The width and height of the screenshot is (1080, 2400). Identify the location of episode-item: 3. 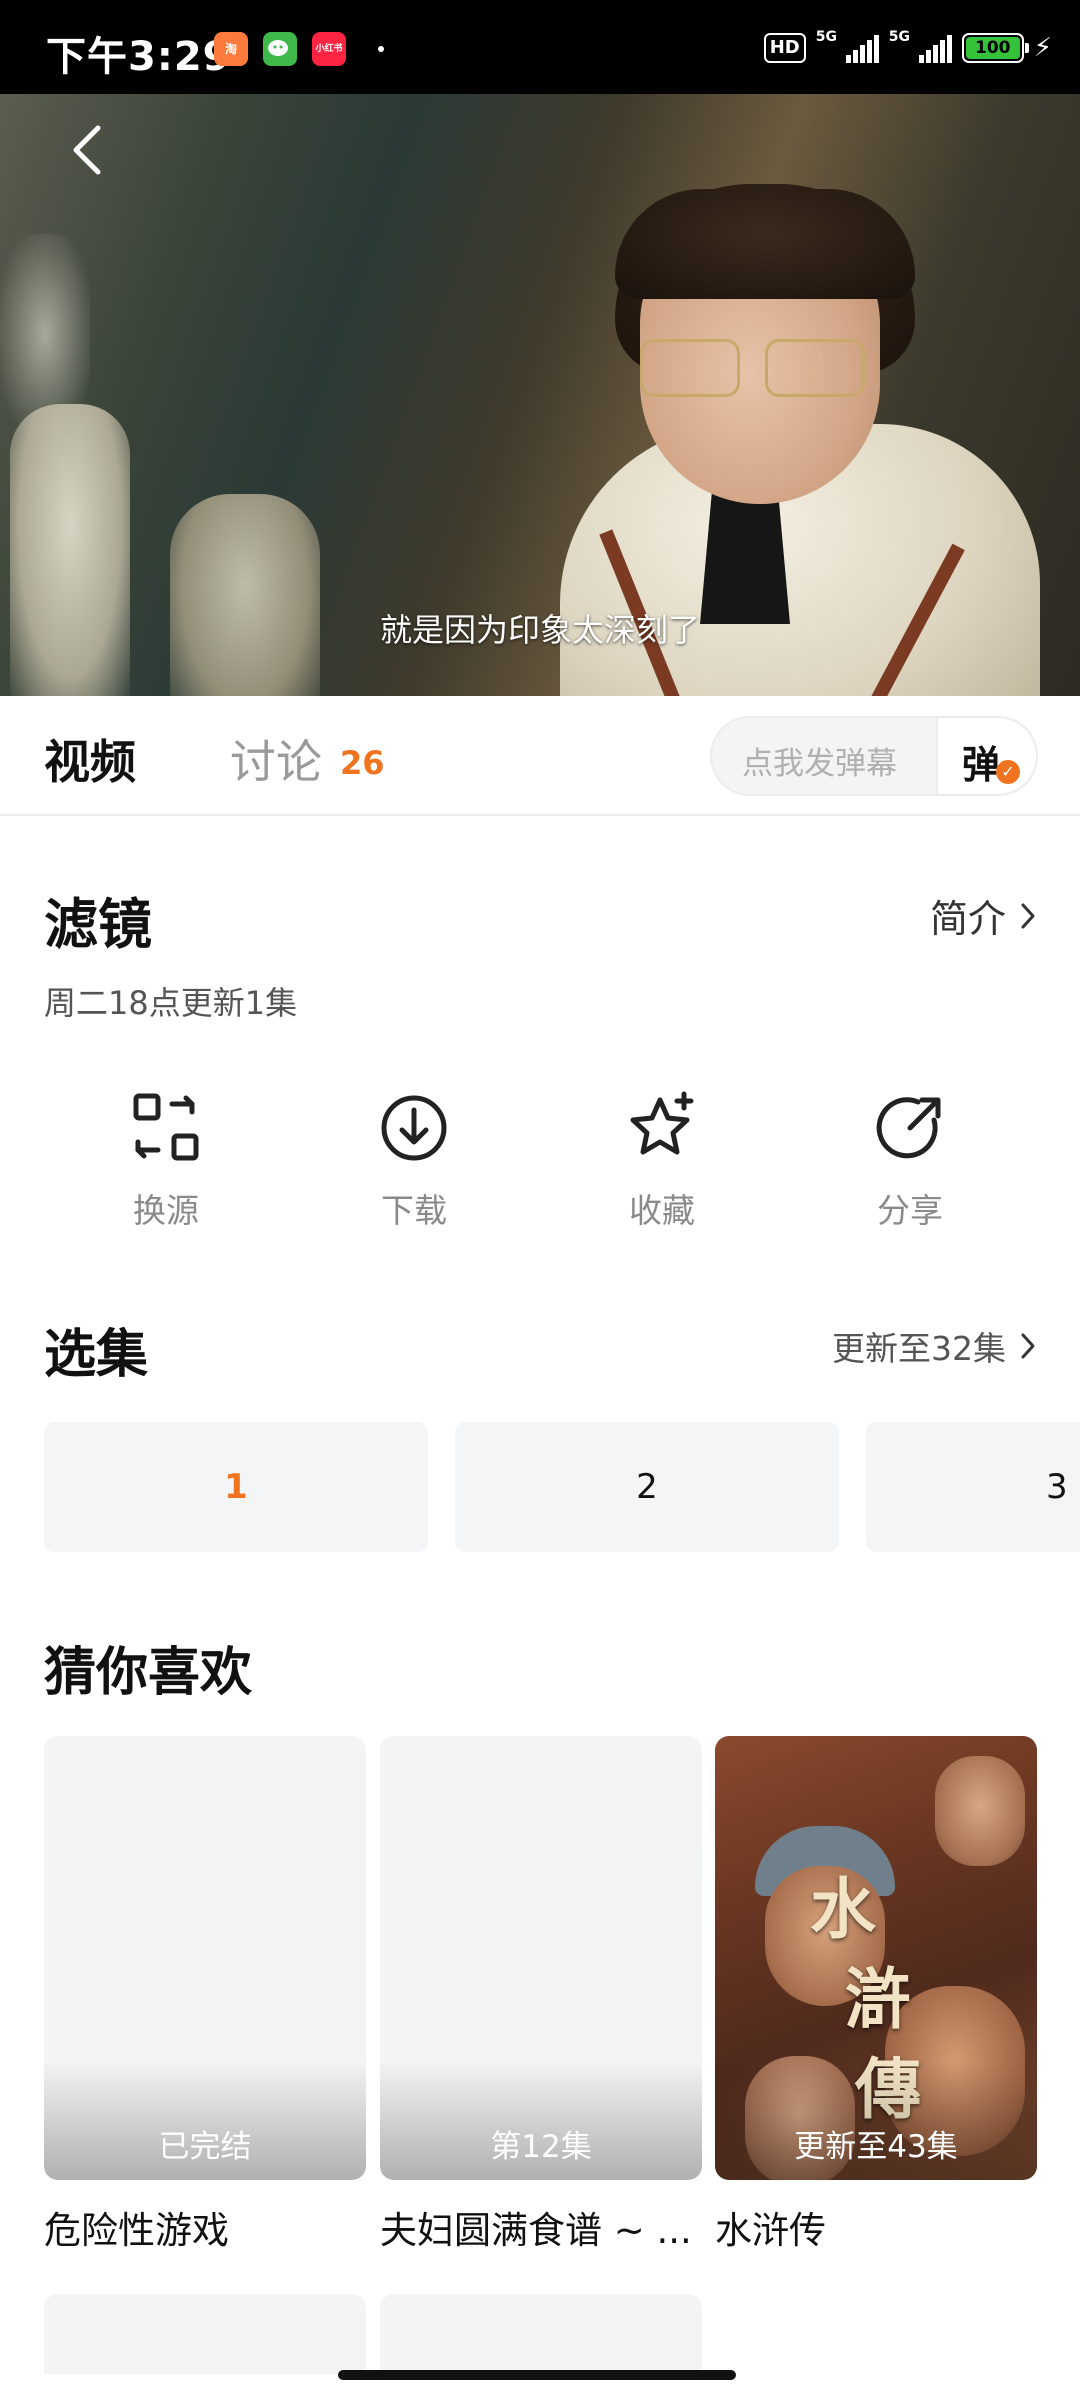
(973, 1487).